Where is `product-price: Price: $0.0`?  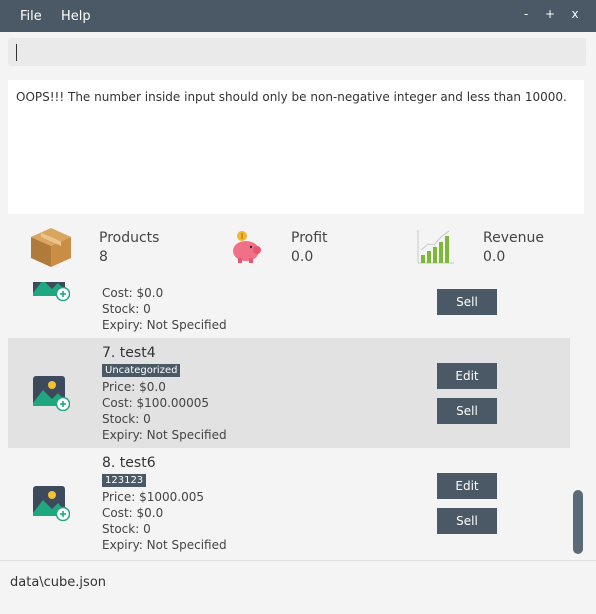
product-price: Price: $0.0 is located at coordinates (134, 387).